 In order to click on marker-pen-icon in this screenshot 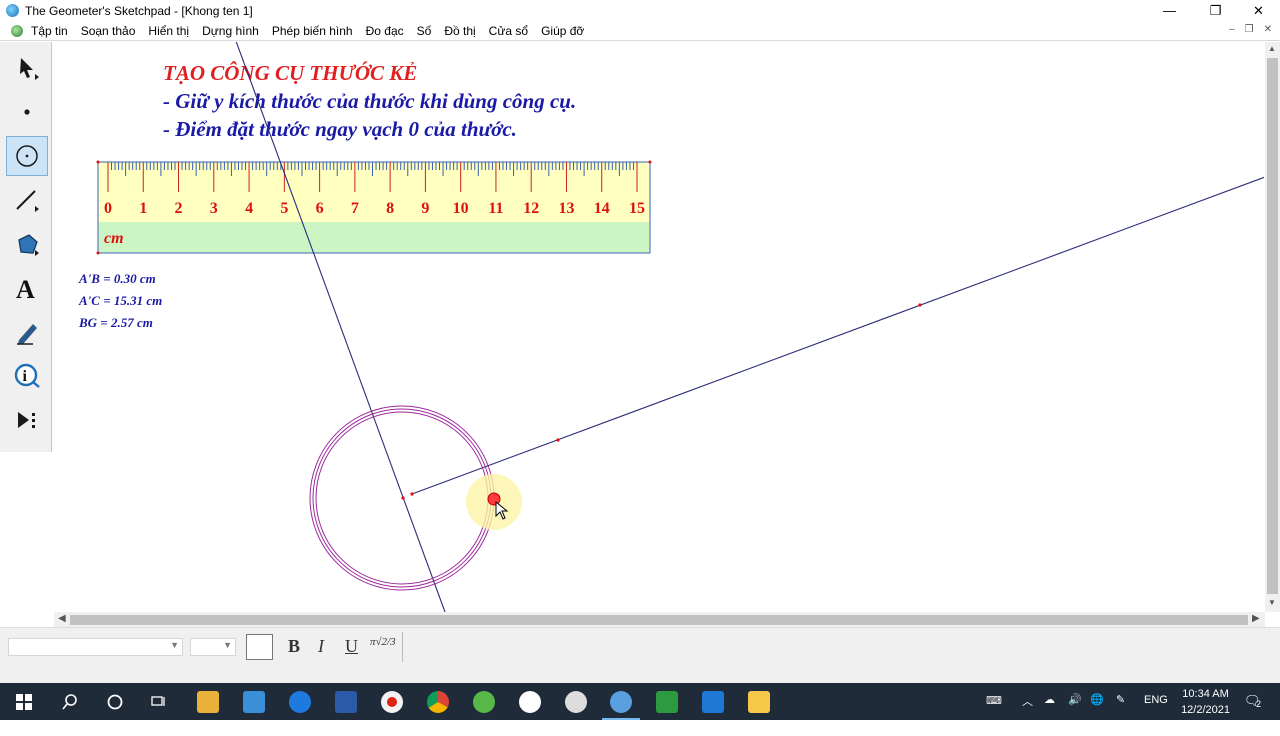, I will do `click(27, 334)`.